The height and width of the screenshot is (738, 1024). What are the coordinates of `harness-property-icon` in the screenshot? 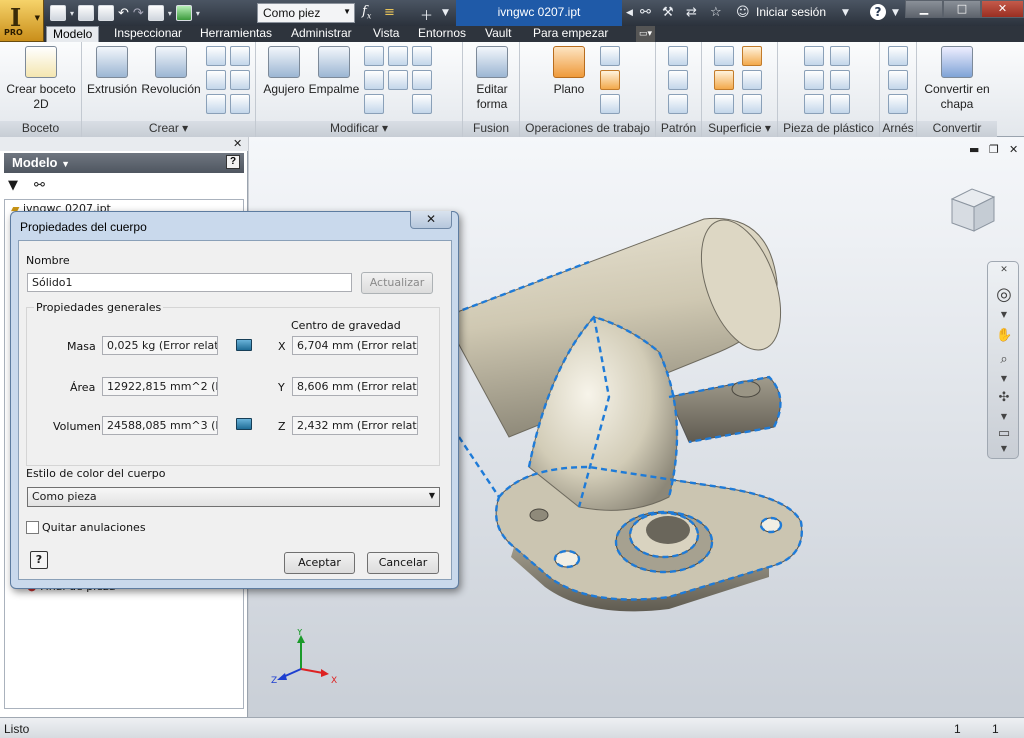 It's located at (898, 80).